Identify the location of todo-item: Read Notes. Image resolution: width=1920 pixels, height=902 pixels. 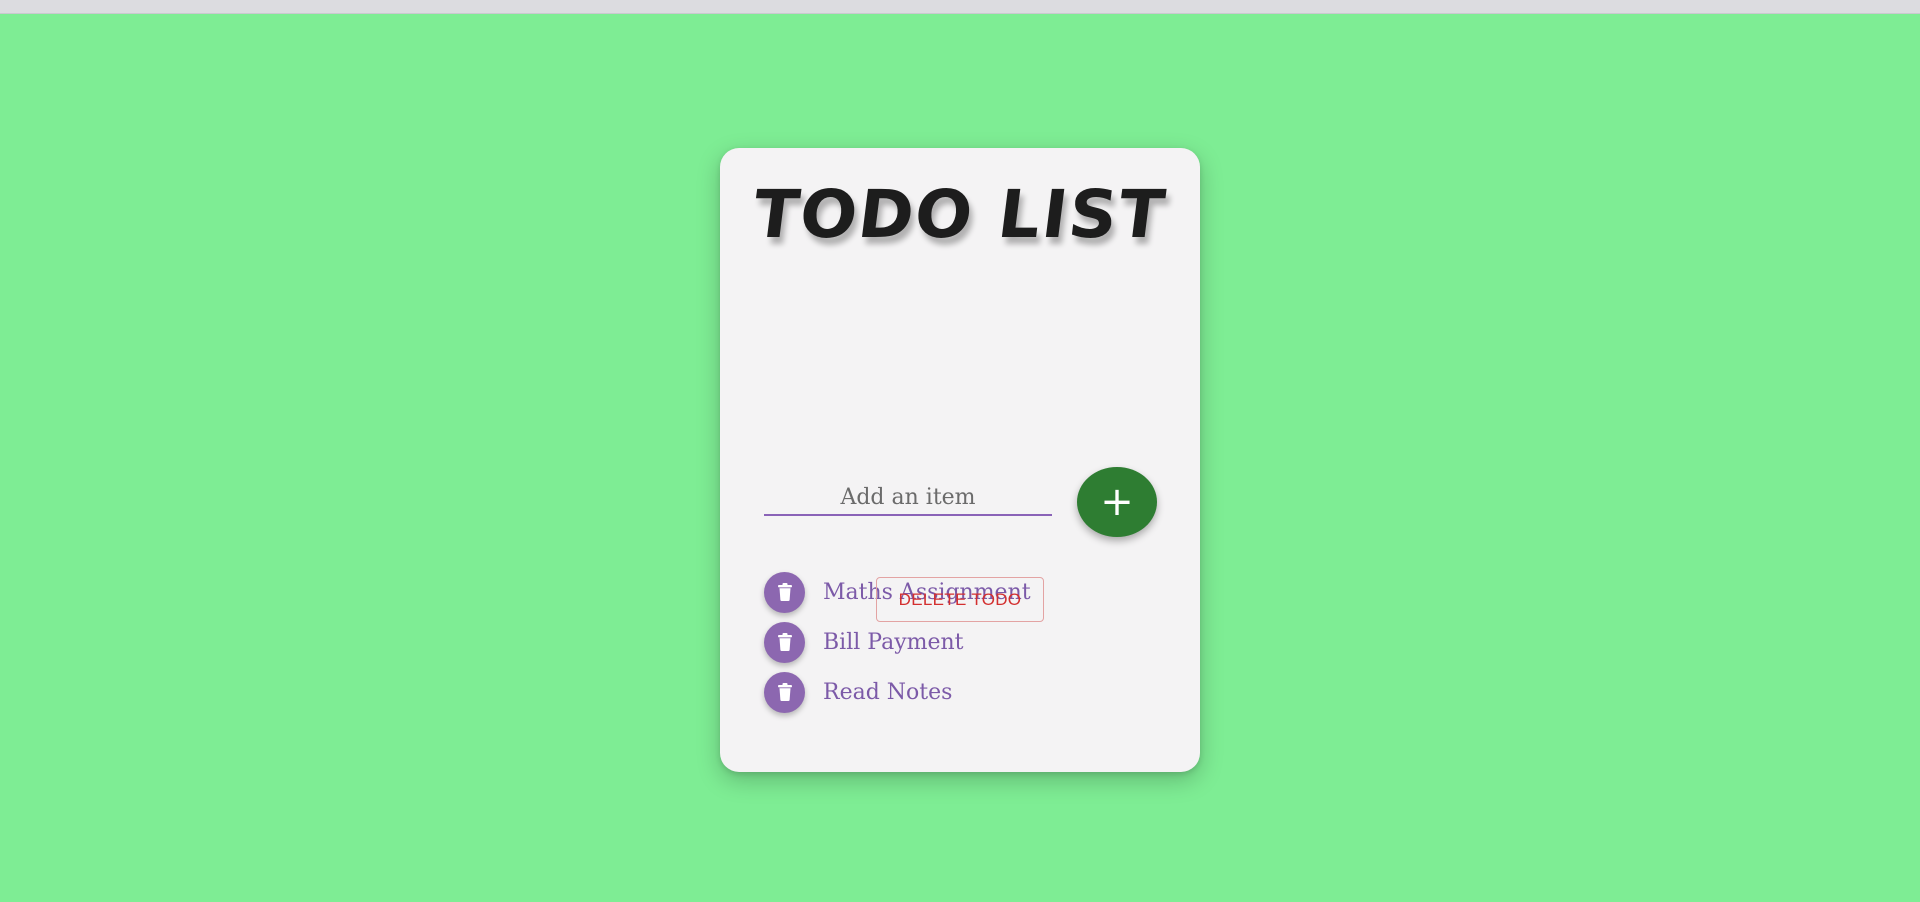
(964, 692).